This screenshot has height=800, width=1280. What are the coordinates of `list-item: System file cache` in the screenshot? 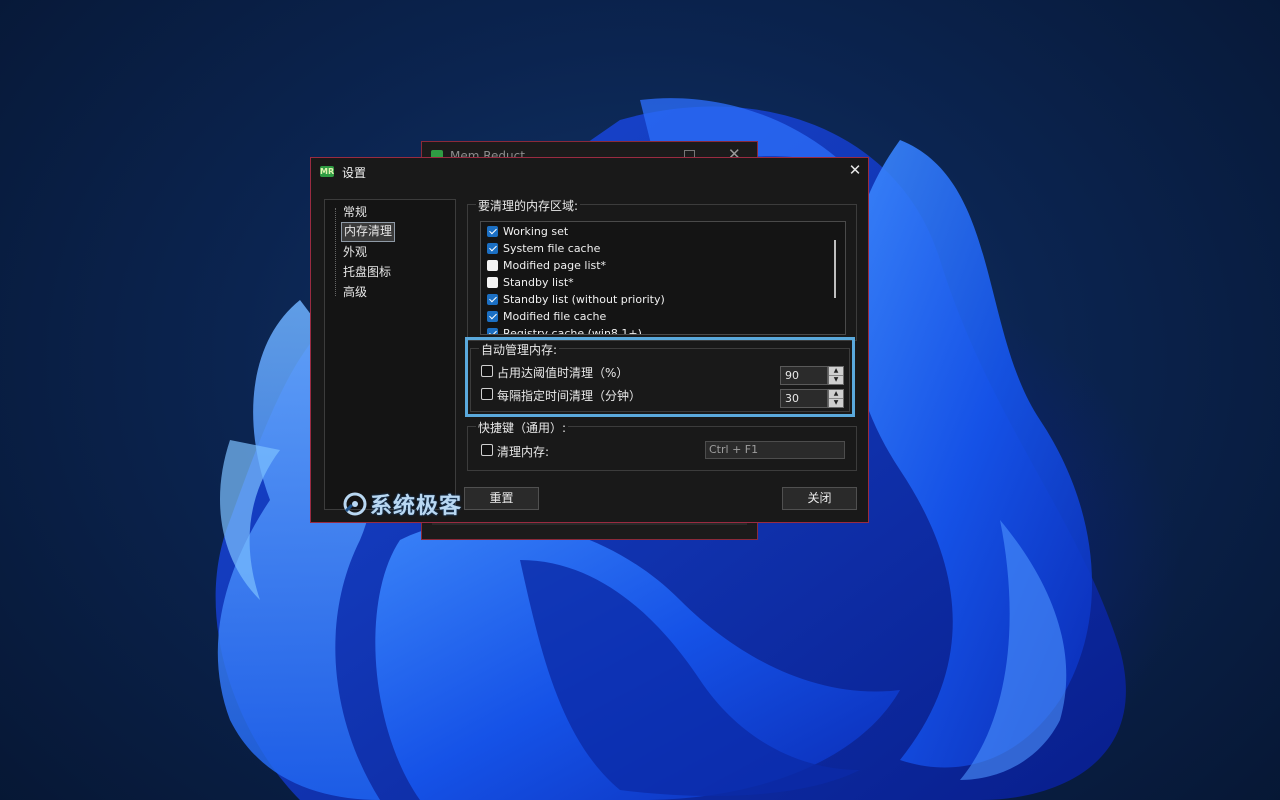 It's located at (543, 248).